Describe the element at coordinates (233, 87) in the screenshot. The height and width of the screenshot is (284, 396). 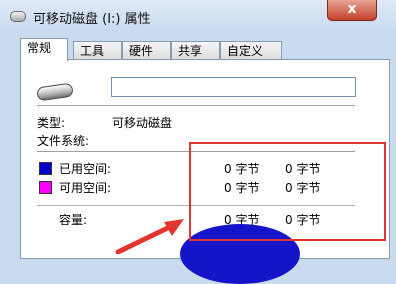
I see `drive-name-input` at that location.